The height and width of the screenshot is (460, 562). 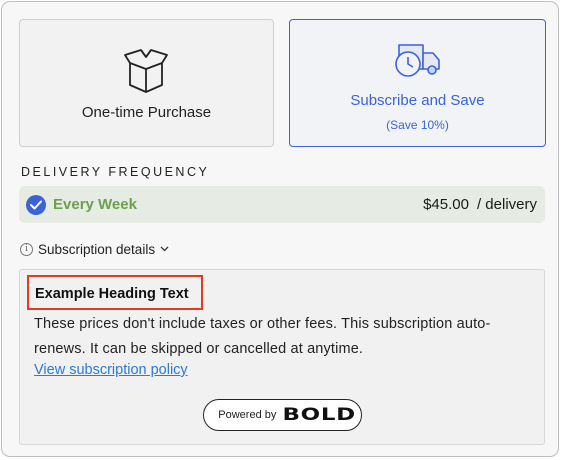 I want to click on details-toggle-label: Subscription details, so click(x=97, y=249).